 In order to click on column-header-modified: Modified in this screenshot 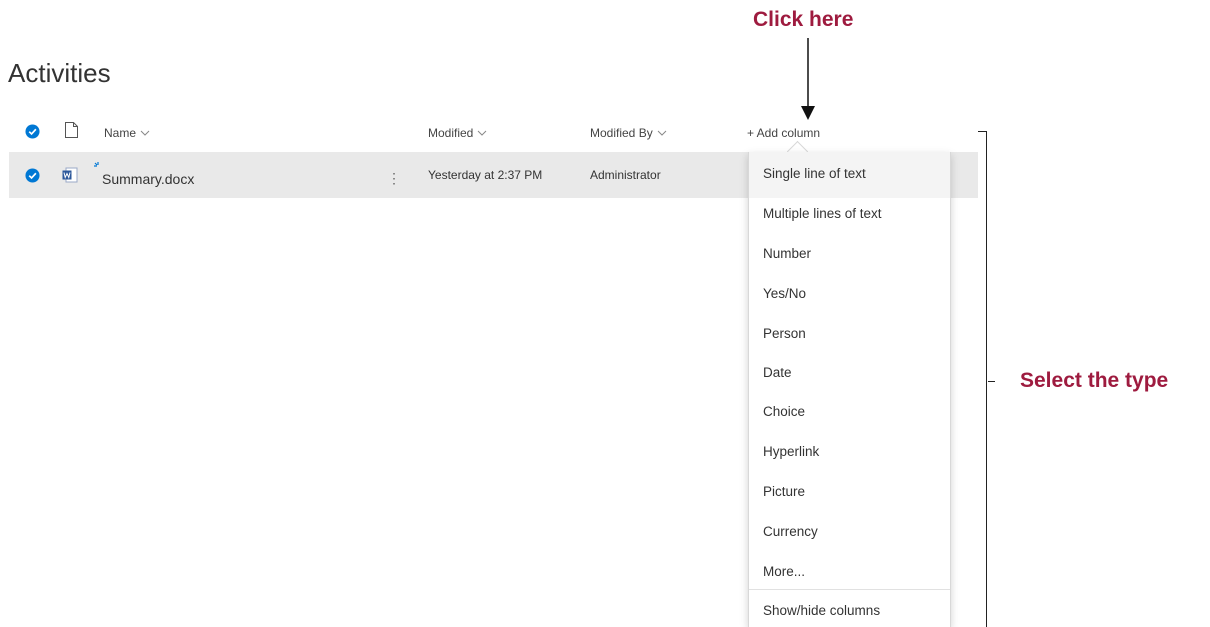, I will do `click(457, 133)`.